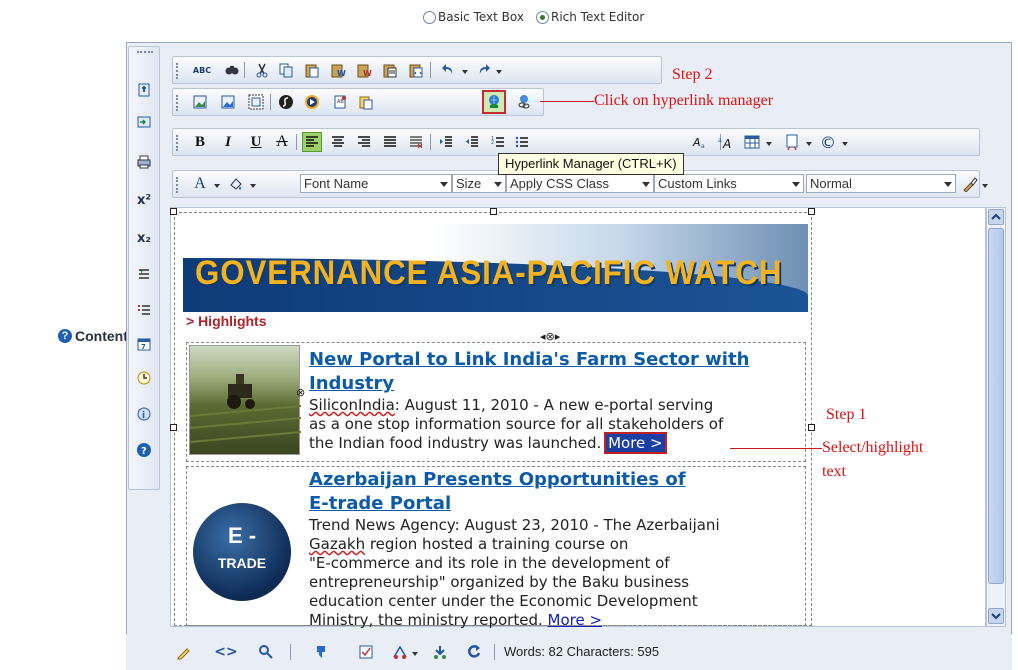 The width and height of the screenshot is (1018, 670). Describe the element at coordinates (144, 162) in the screenshot. I see `print-icon` at that location.